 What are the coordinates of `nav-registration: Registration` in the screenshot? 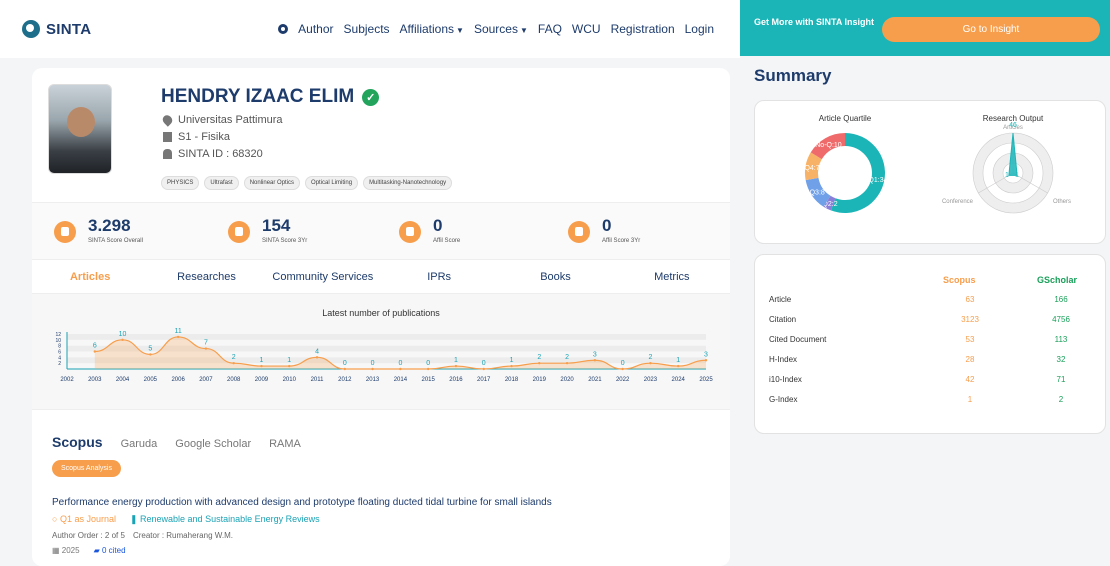 It's located at (643, 29).